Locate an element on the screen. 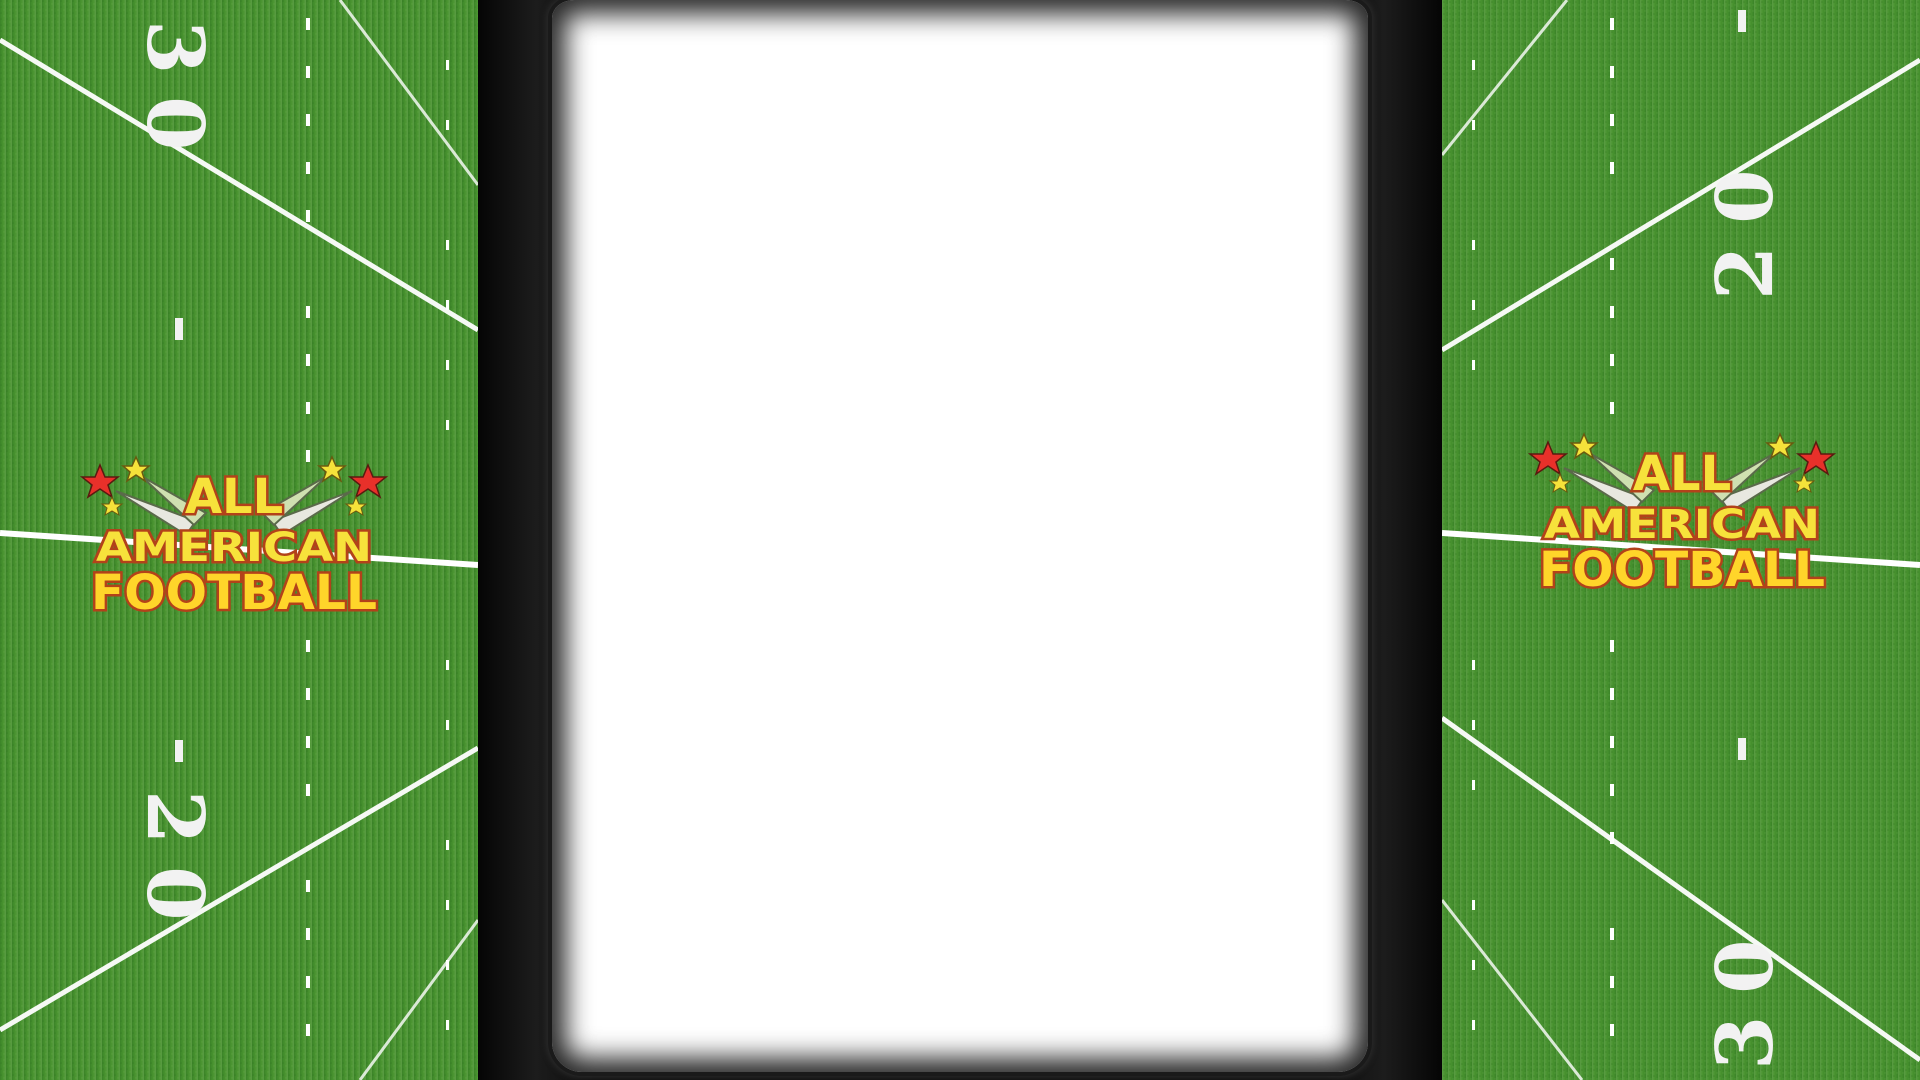 This screenshot has width=1920, height=1080. game-logo-left: ALL AMERICAN FOOTBALL is located at coordinates (234, 539).